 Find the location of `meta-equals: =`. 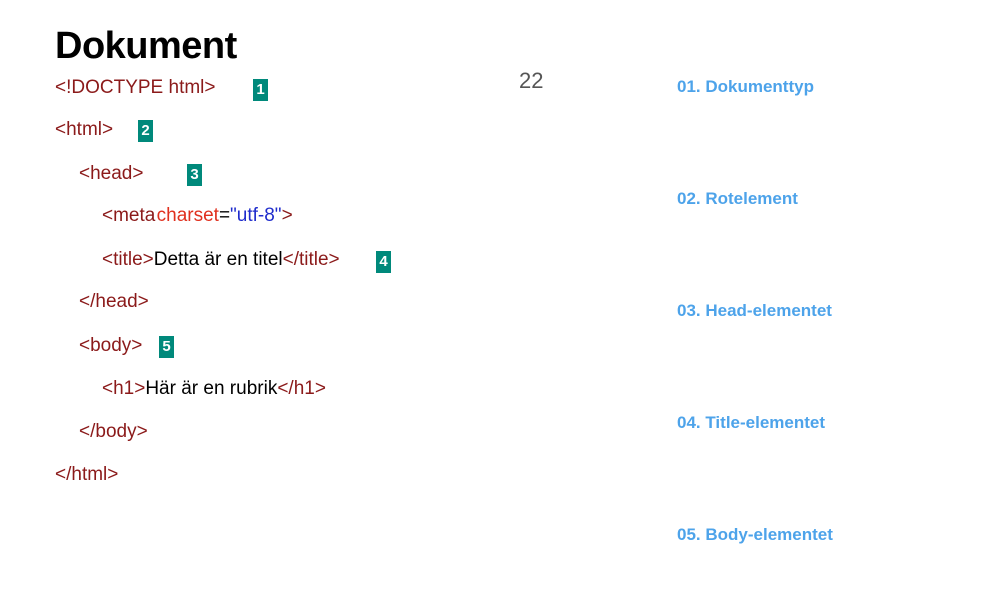

meta-equals: = is located at coordinates (224, 215).